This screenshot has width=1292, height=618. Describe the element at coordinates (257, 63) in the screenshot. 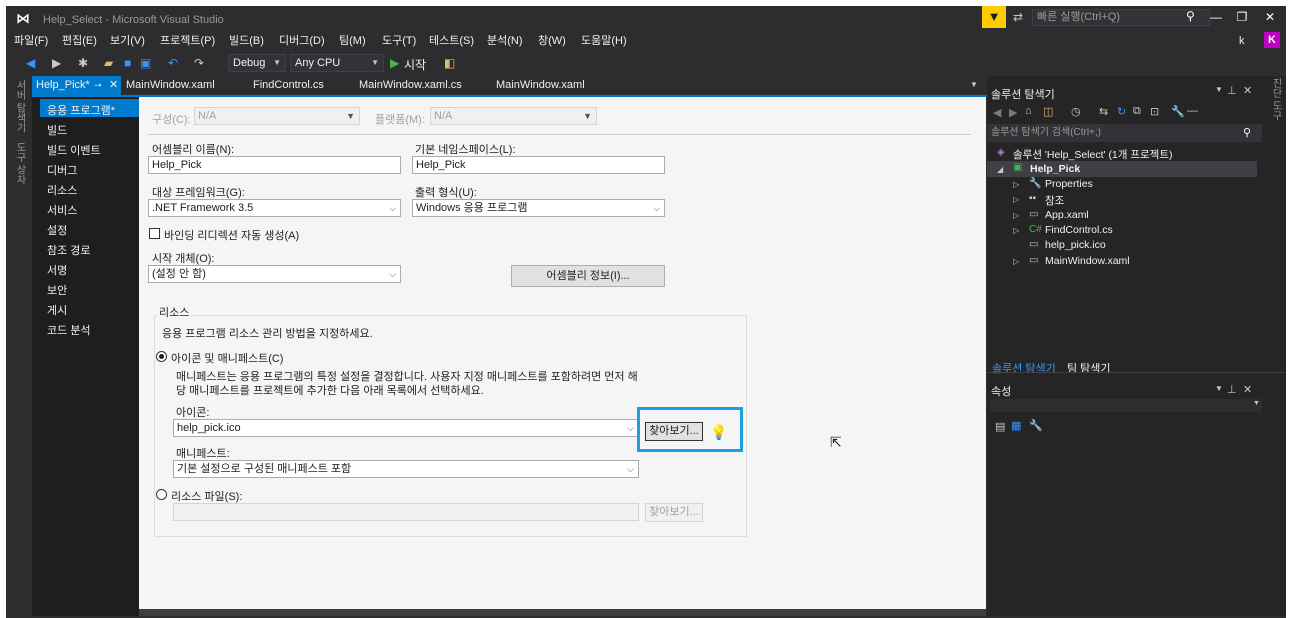

I see `solution-configuration-select: Debug ▼` at that location.